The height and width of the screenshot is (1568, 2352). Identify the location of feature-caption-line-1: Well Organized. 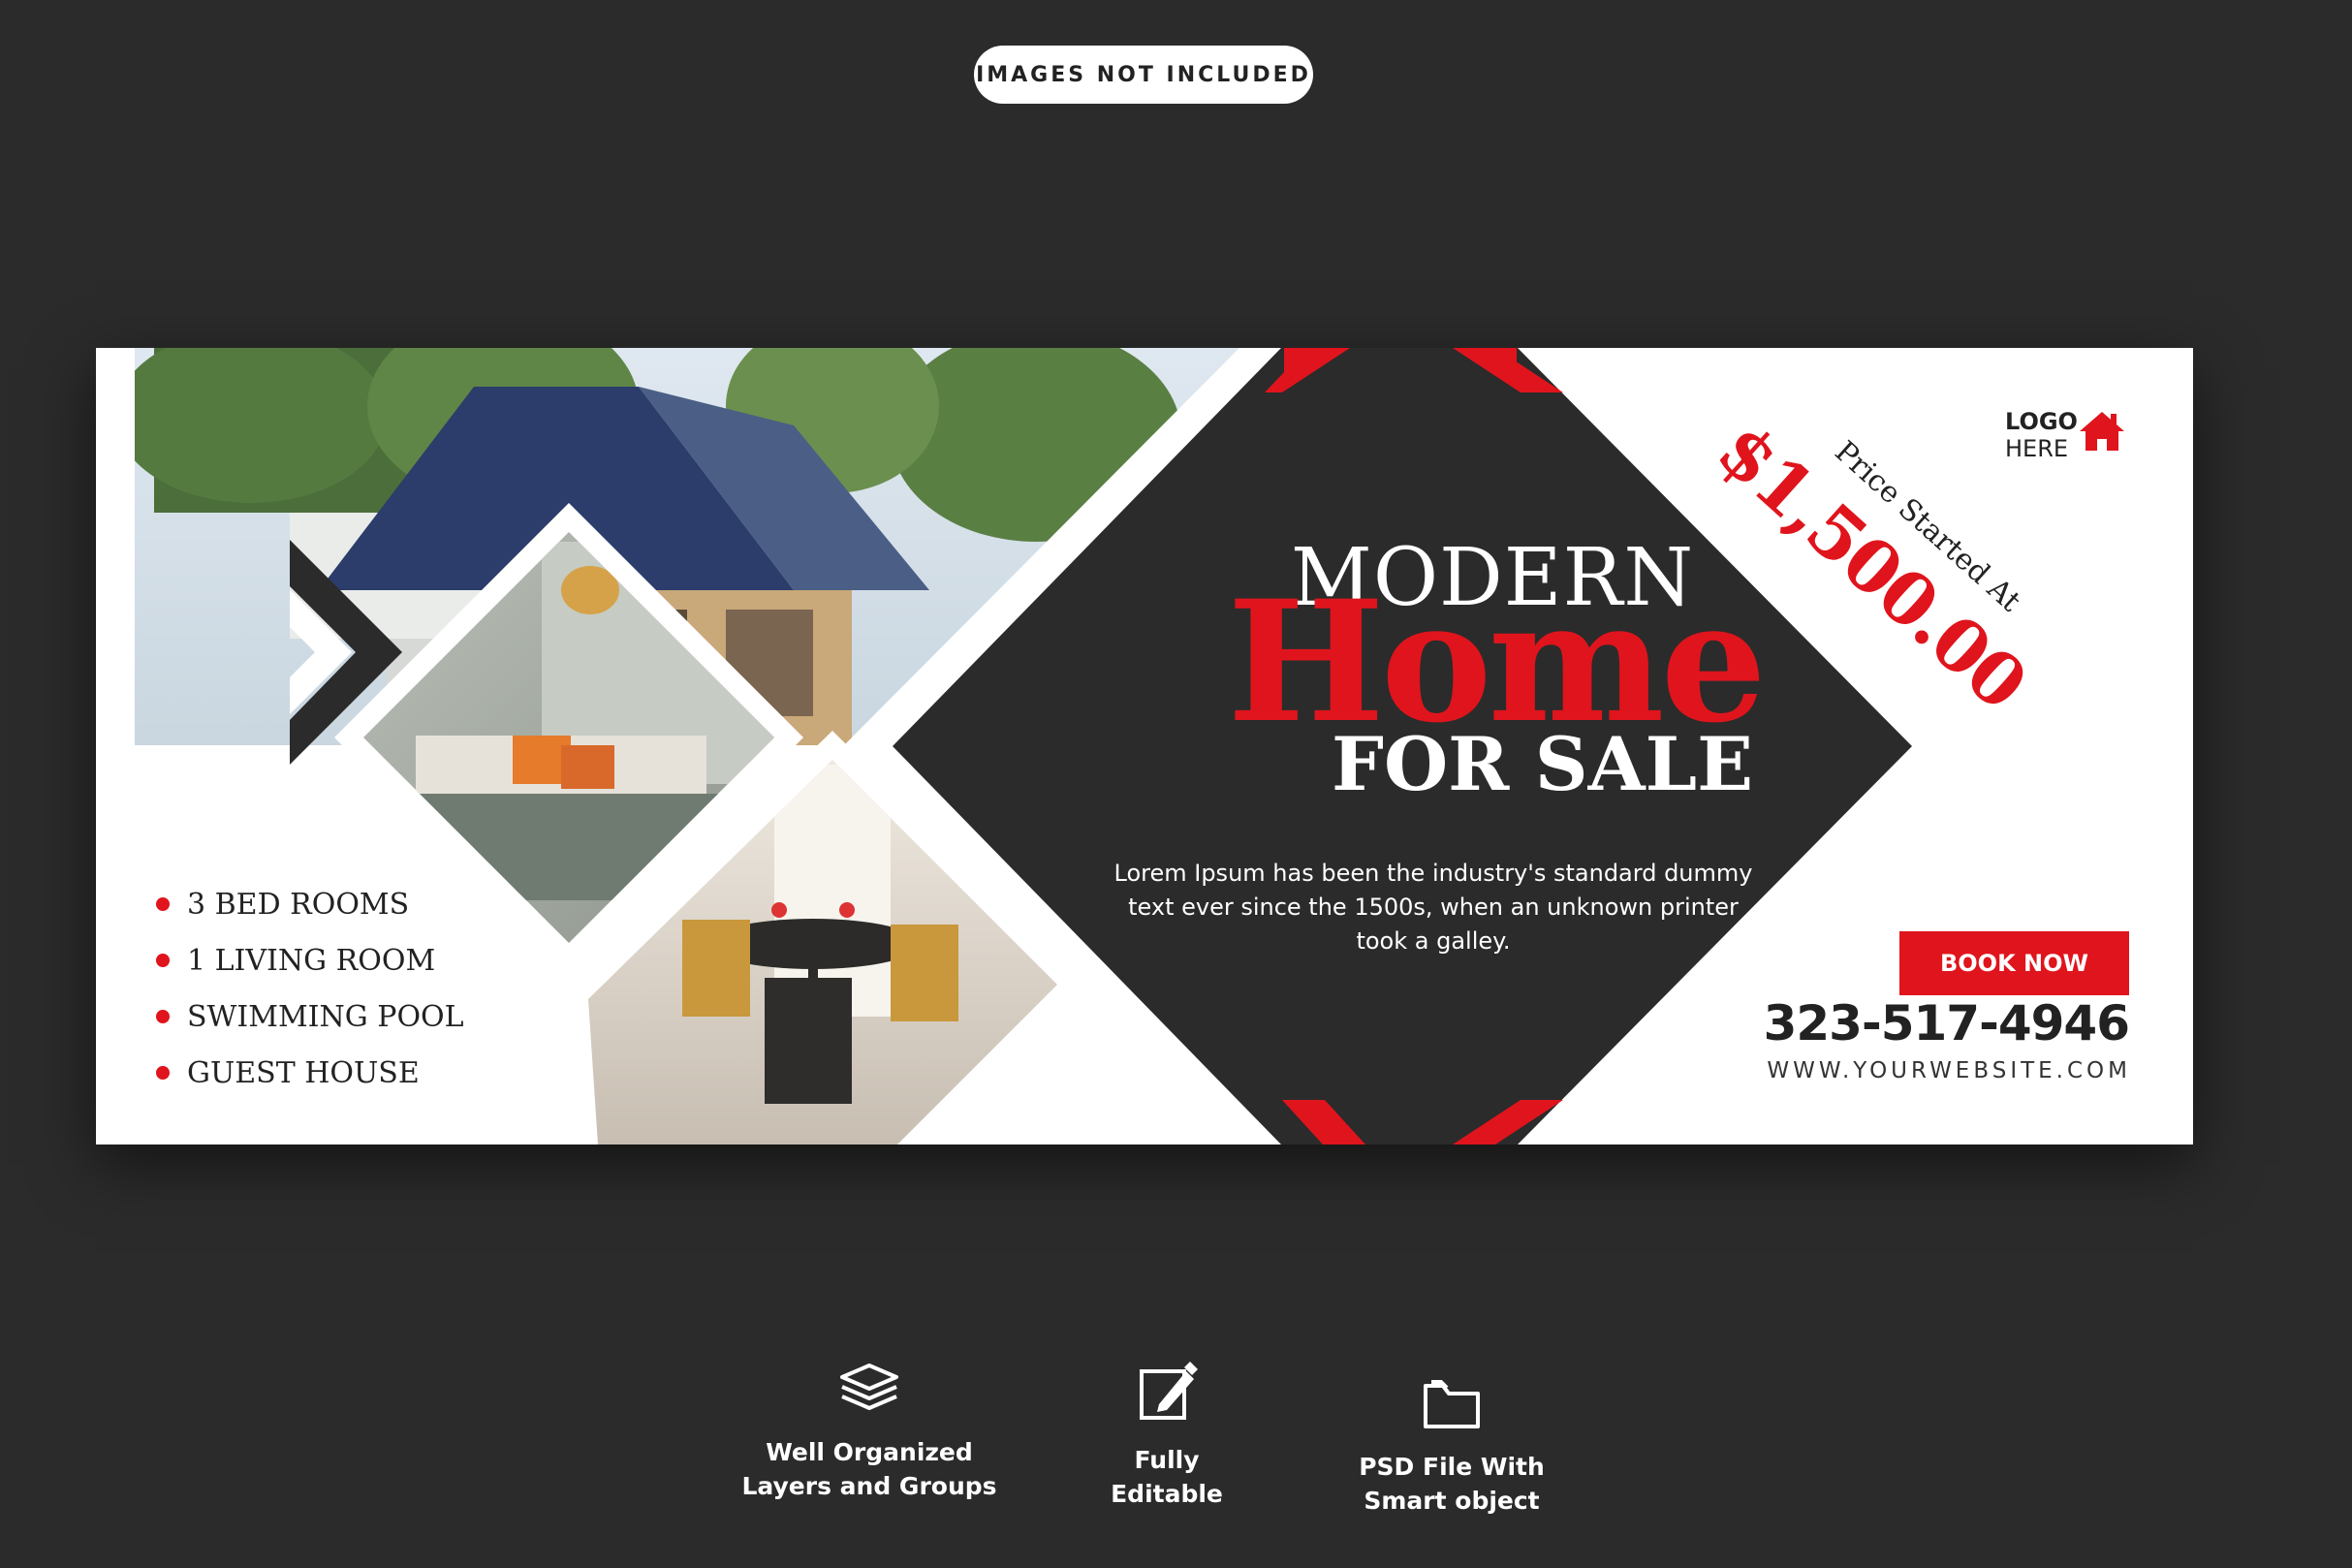
(870, 1452).